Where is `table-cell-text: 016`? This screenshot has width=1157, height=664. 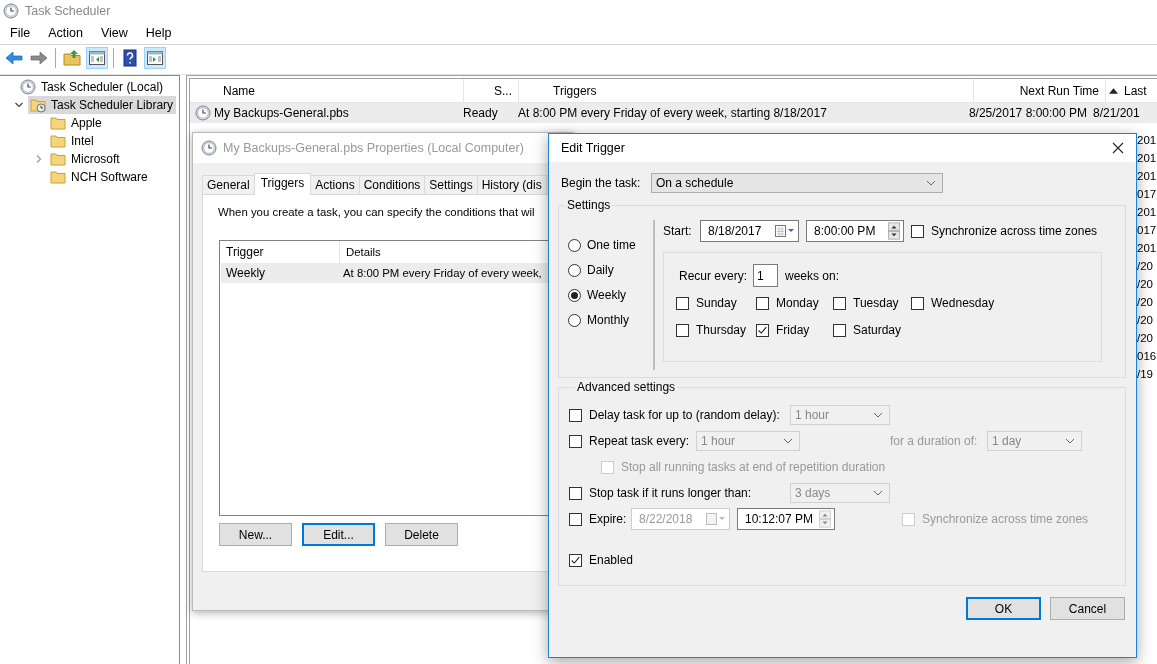 table-cell-text: 016 is located at coordinates (1147, 356).